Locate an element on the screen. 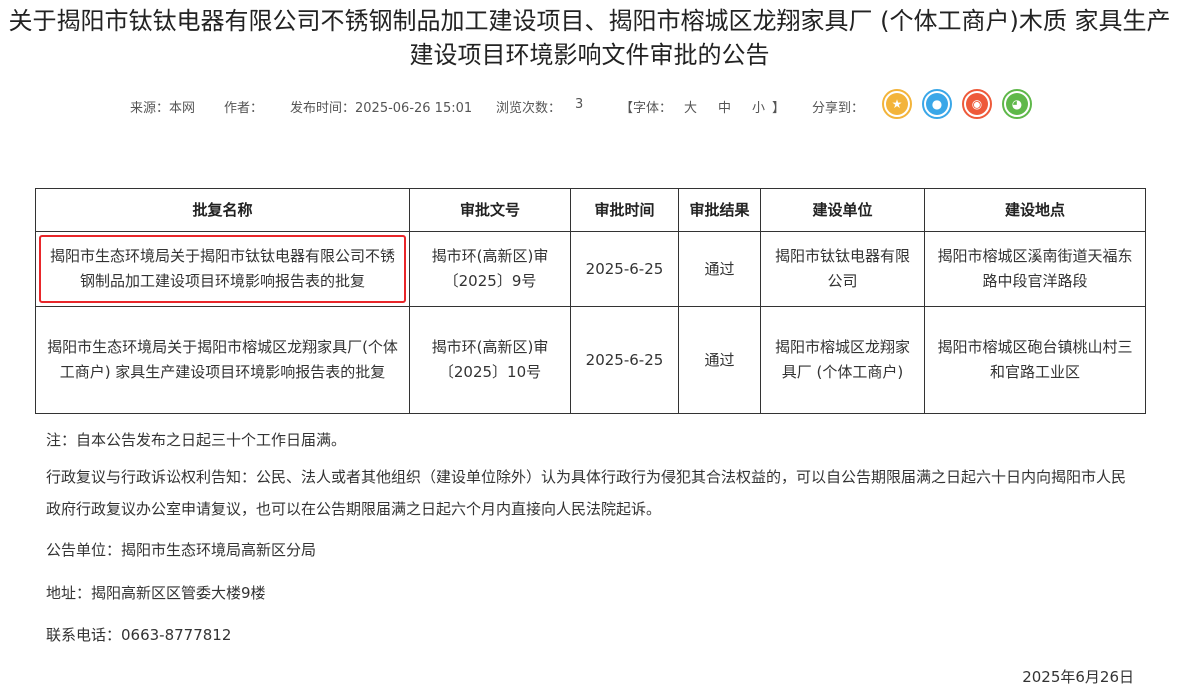 This screenshot has height=692, width=1179. meta-font-close: 】 is located at coordinates (779, 108).